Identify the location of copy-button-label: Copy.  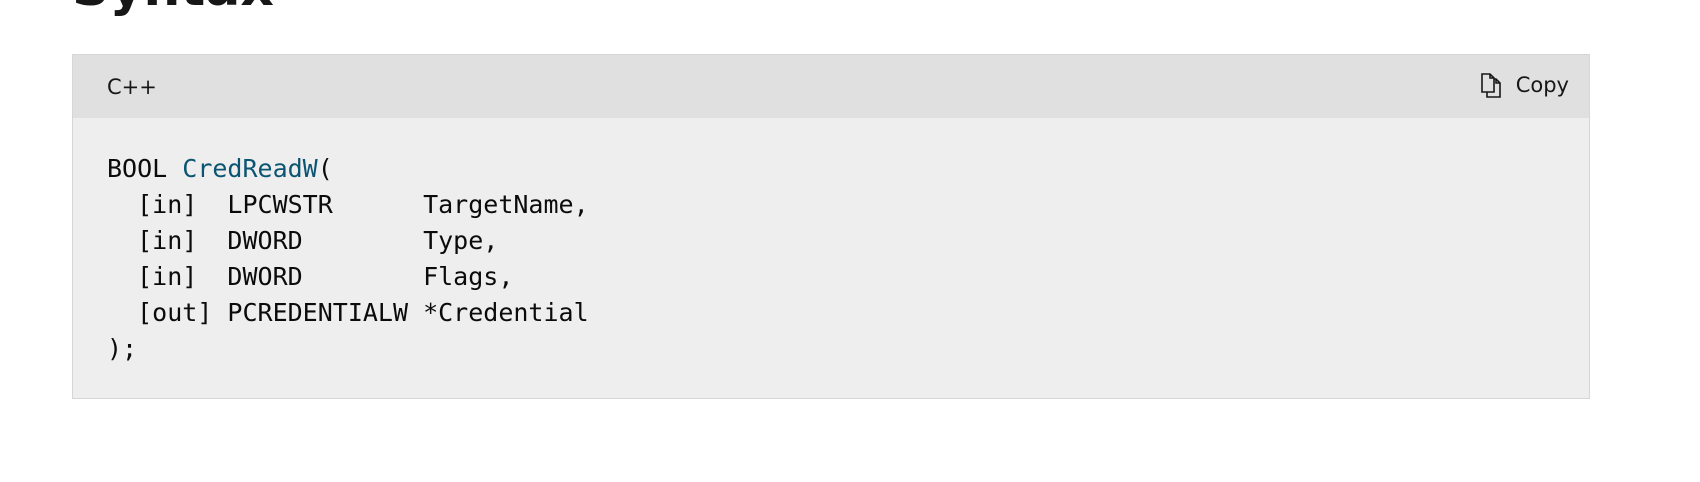
(1542, 85).